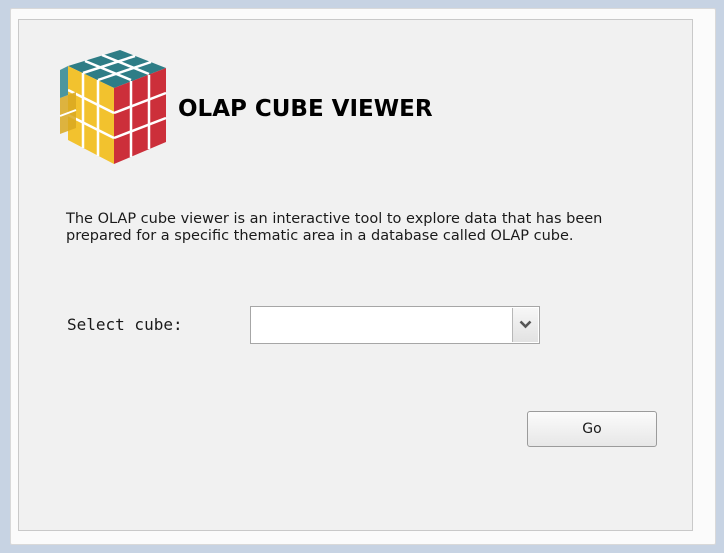  Describe the element at coordinates (395, 325) in the screenshot. I see `select-cube-dropdown` at that location.